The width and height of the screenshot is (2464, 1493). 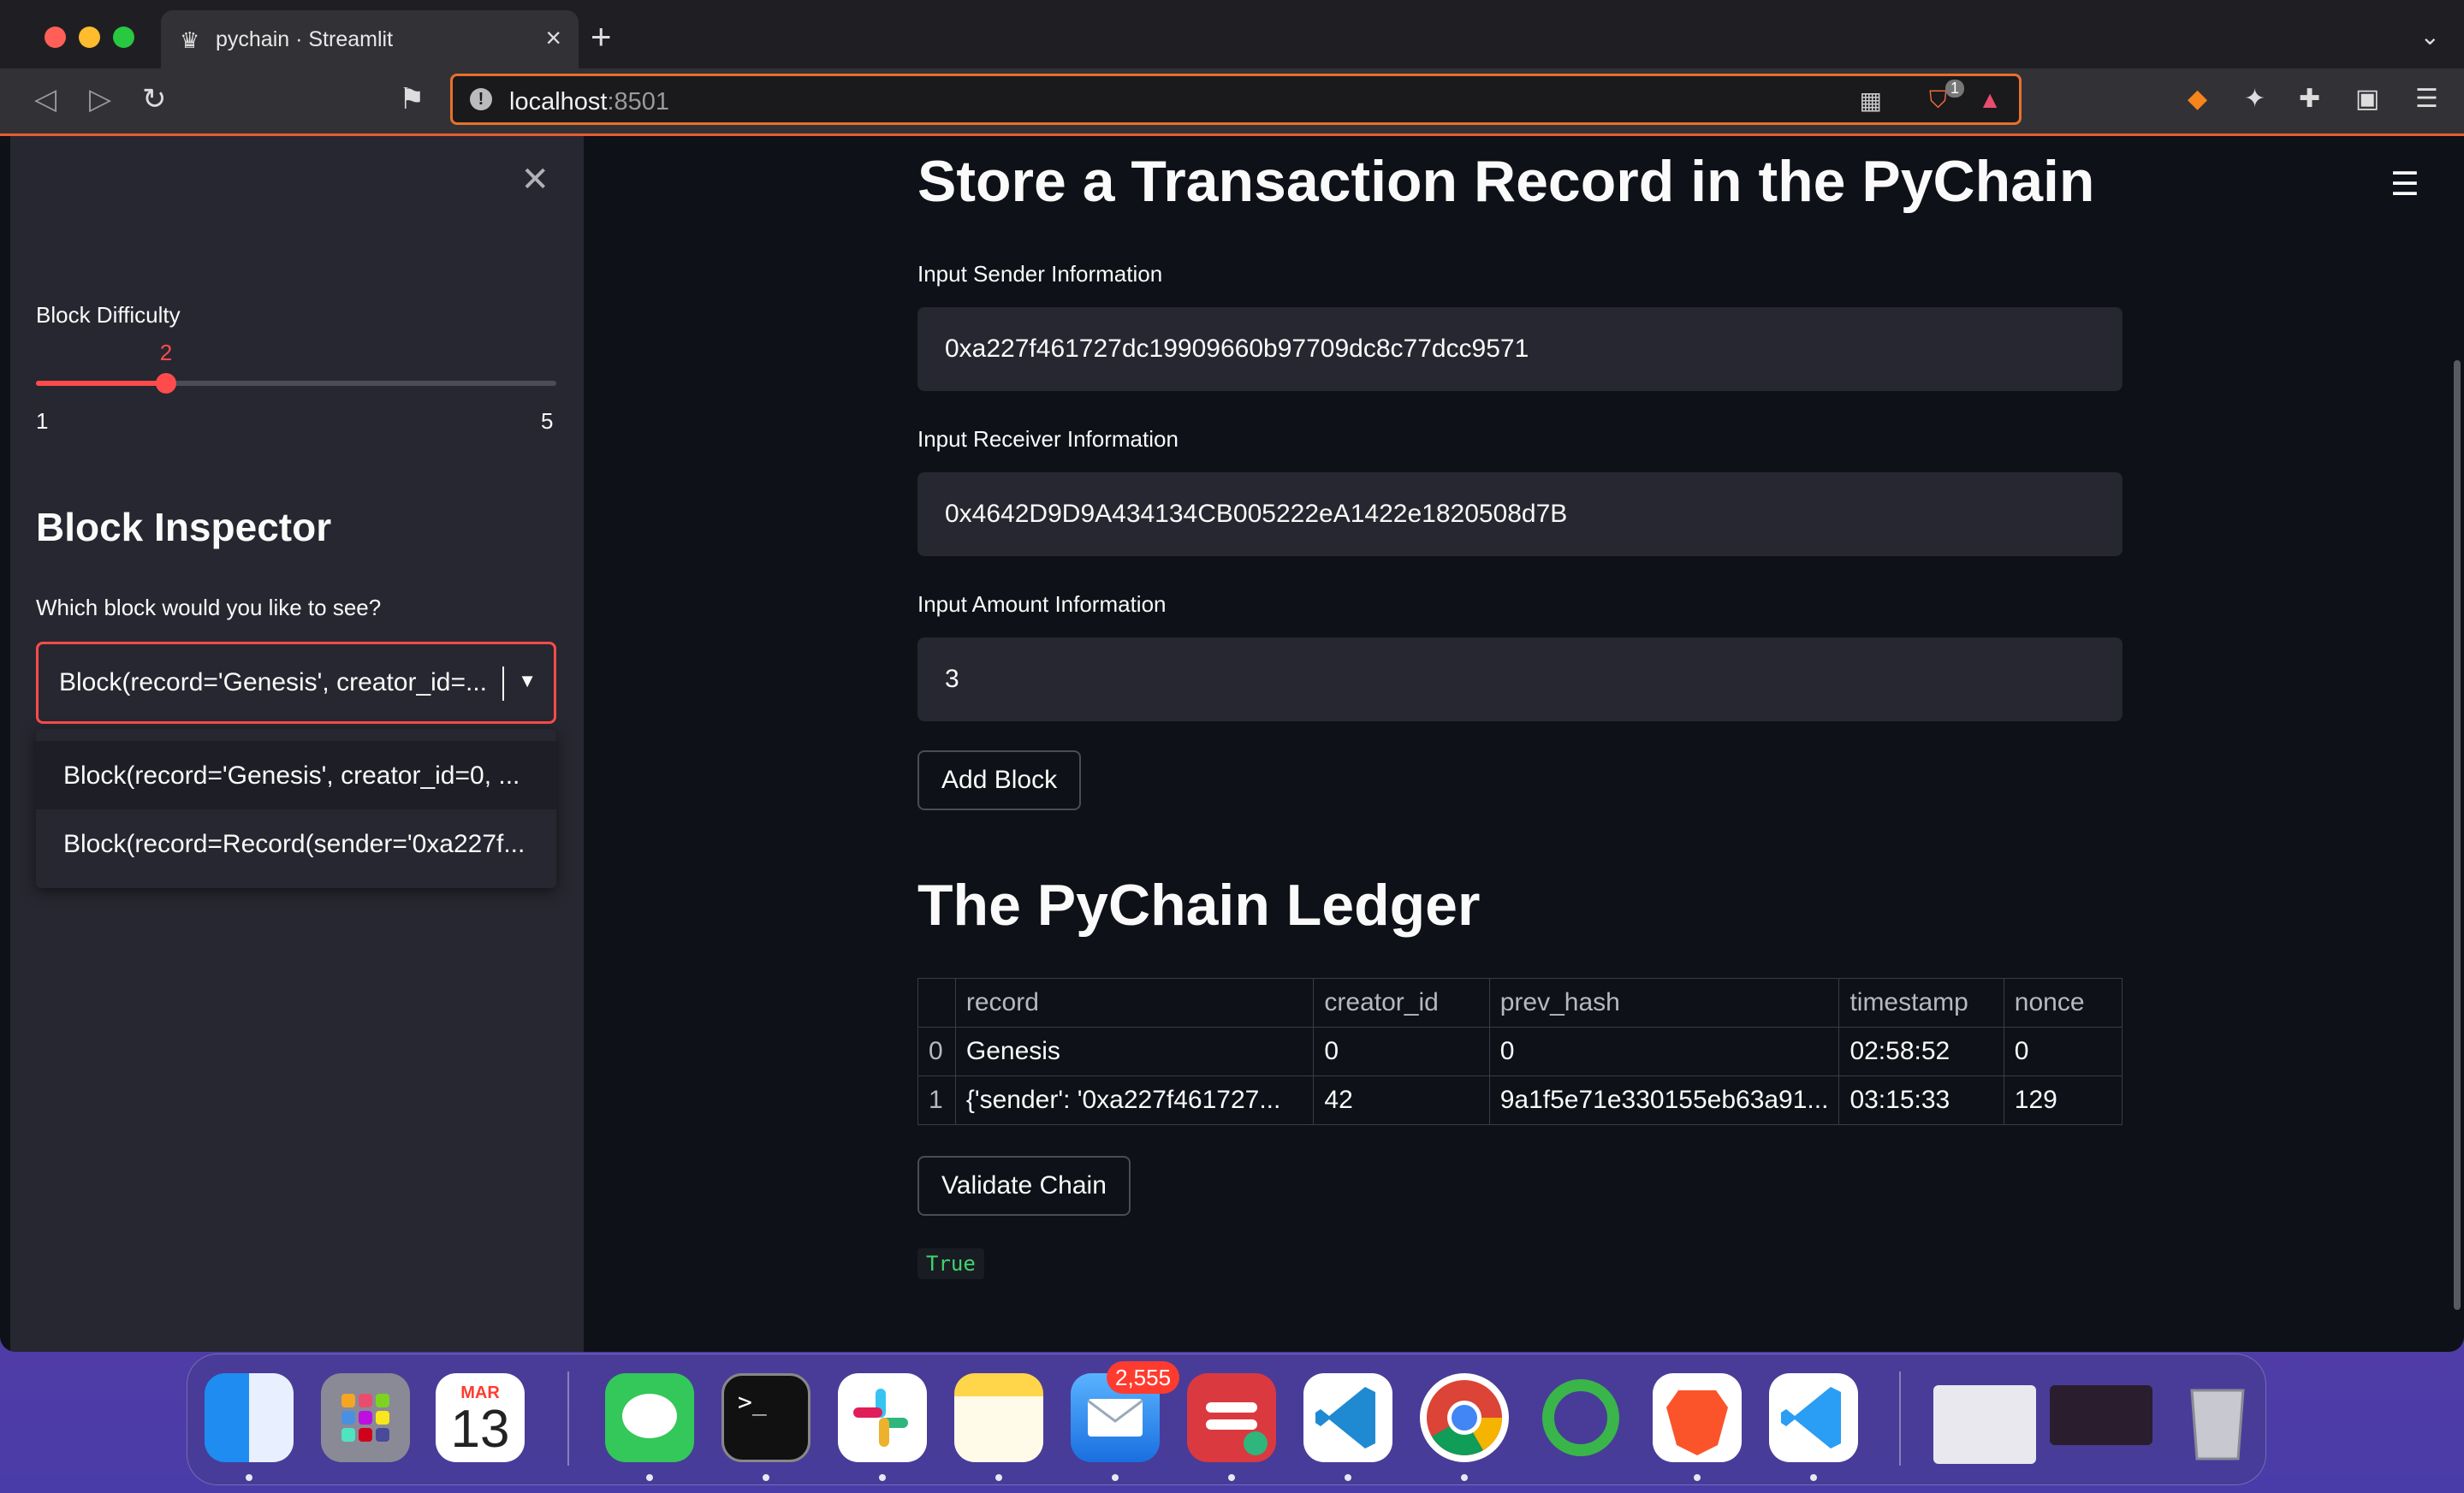 I want to click on brave-rewards-icon: ▲, so click(x=1990, y=100).